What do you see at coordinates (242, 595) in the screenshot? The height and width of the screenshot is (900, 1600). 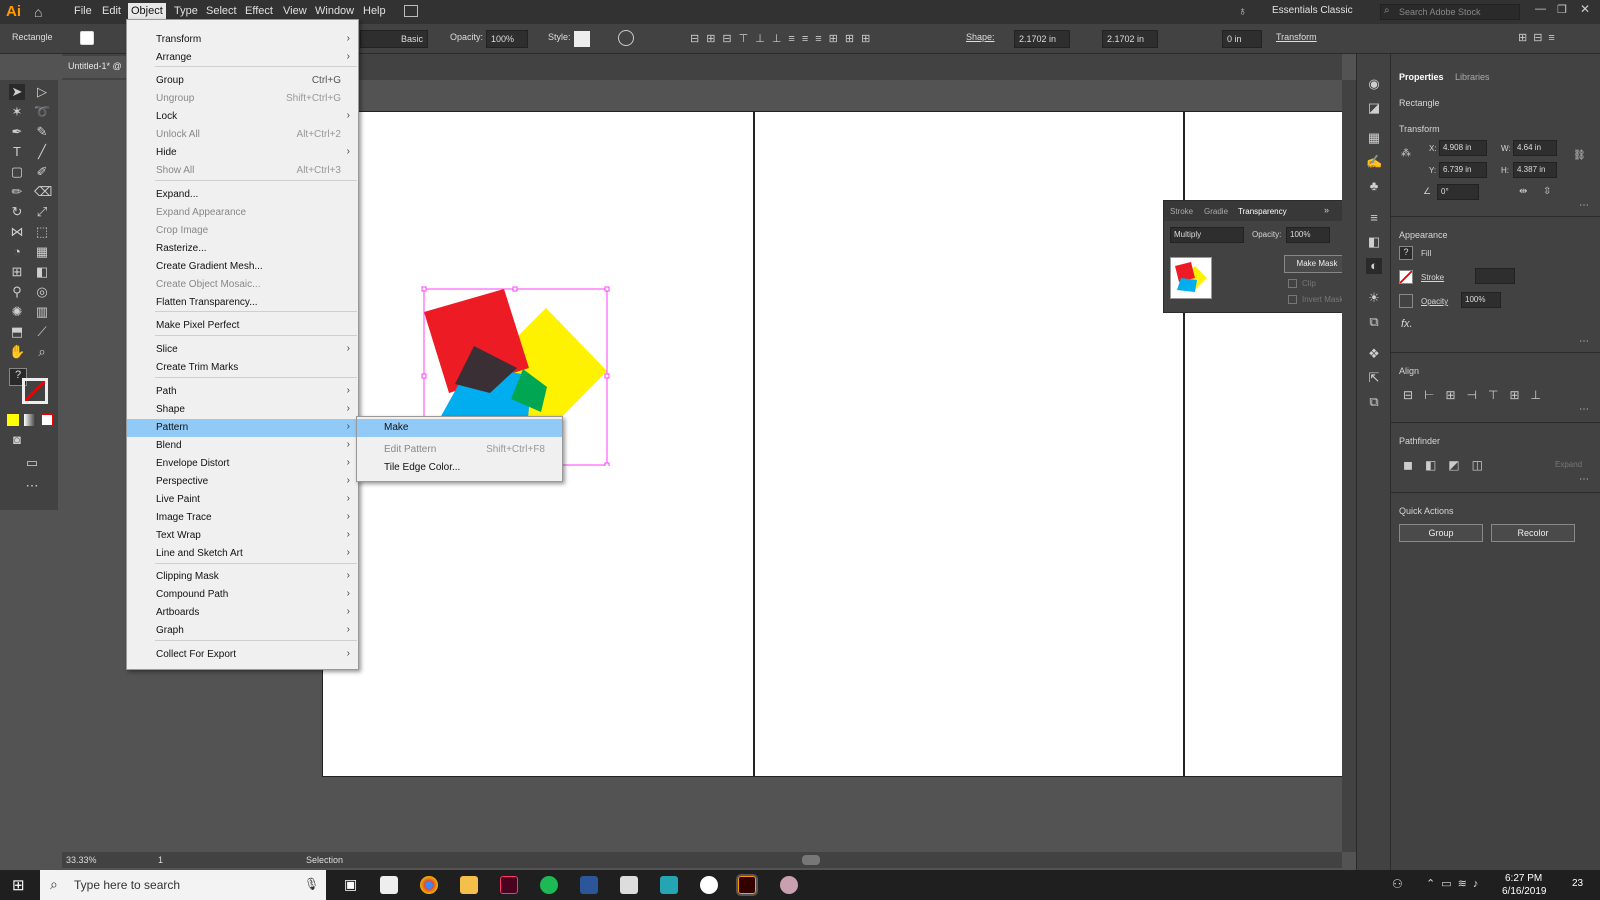 I see `menu-item-compound-path: Compound Path ›` at bounding box center [242, 595].